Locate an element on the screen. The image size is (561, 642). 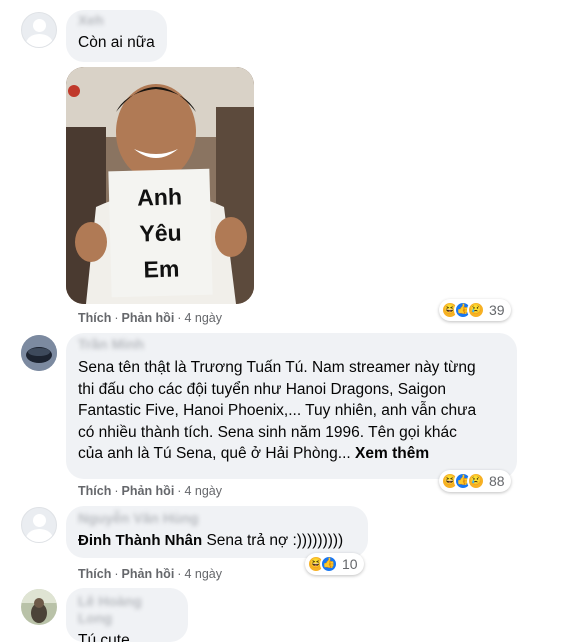
comment-text: Đinh Thành Nhân Sena trả nợ :))))))))) is located at coordinates (217, 541).